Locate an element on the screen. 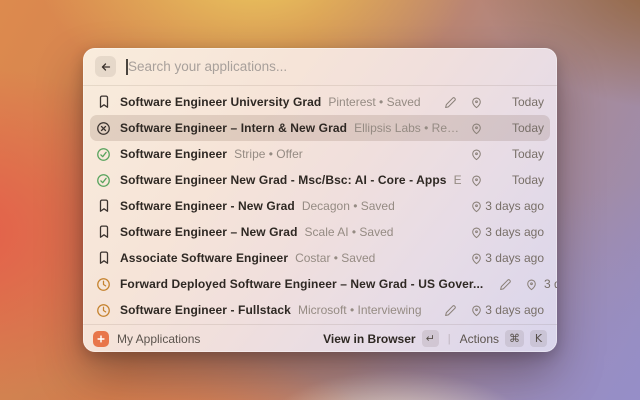 This screenshot has height=400, width=640. search-input is located at coordinates (335, 66).